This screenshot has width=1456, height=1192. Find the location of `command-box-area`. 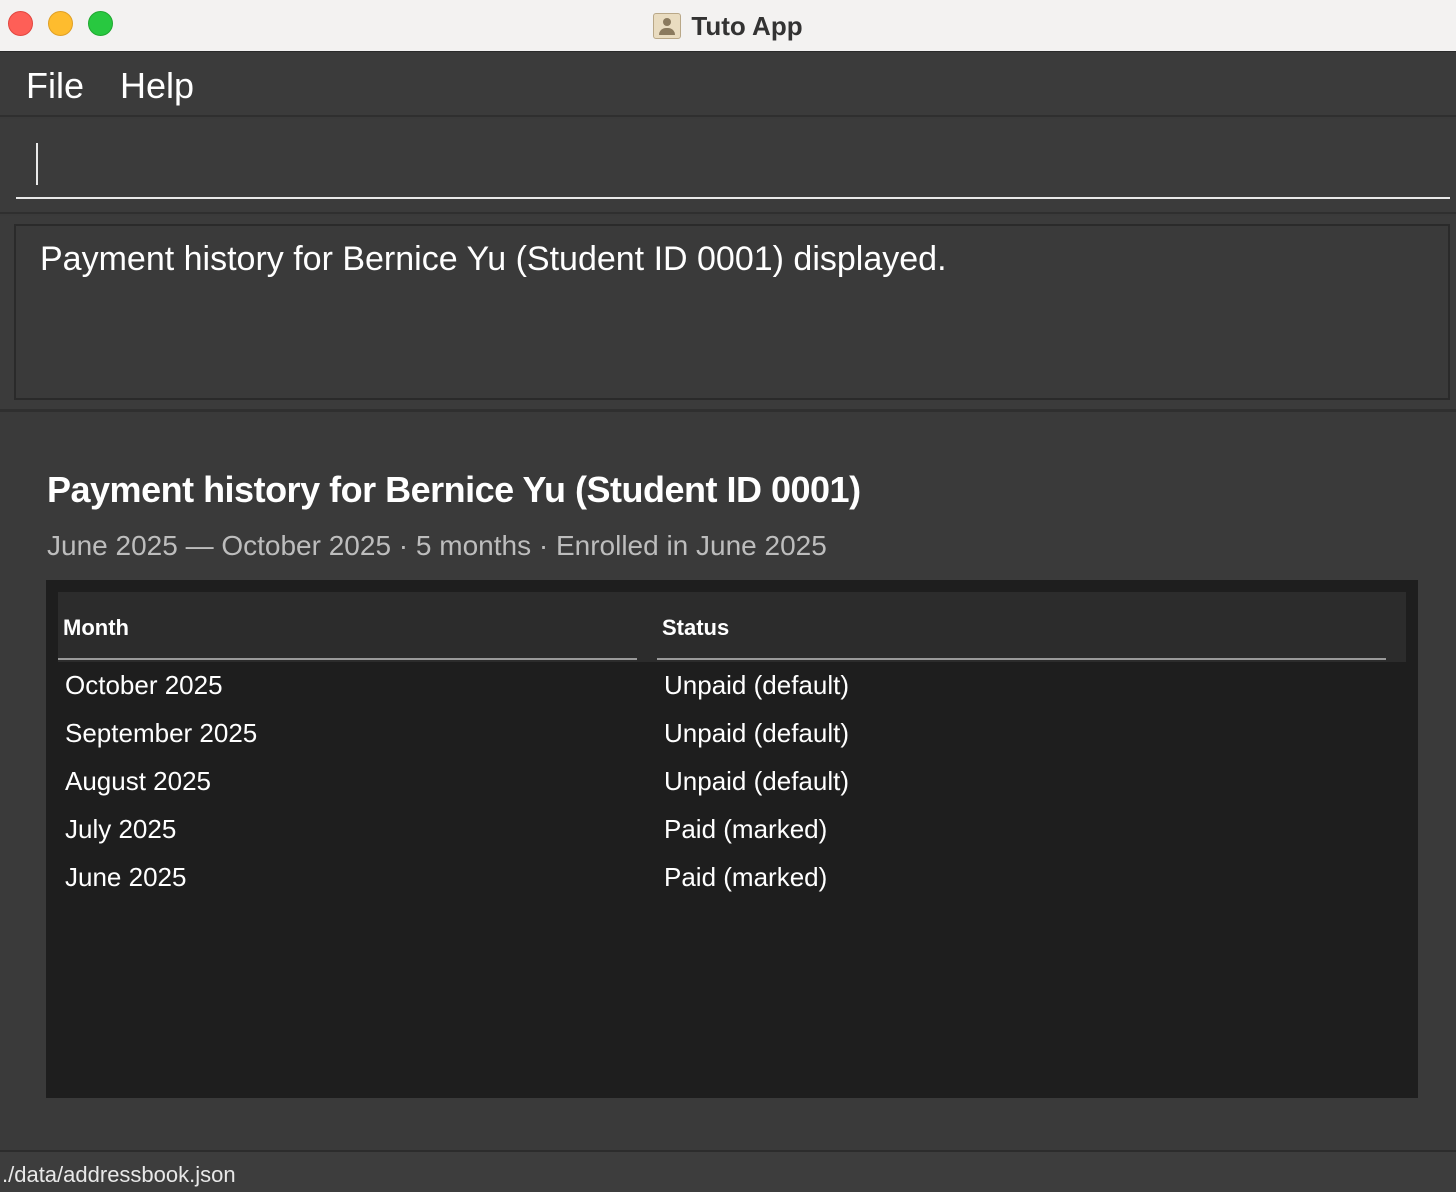

command-box-area is located at coordinates (728, 166).